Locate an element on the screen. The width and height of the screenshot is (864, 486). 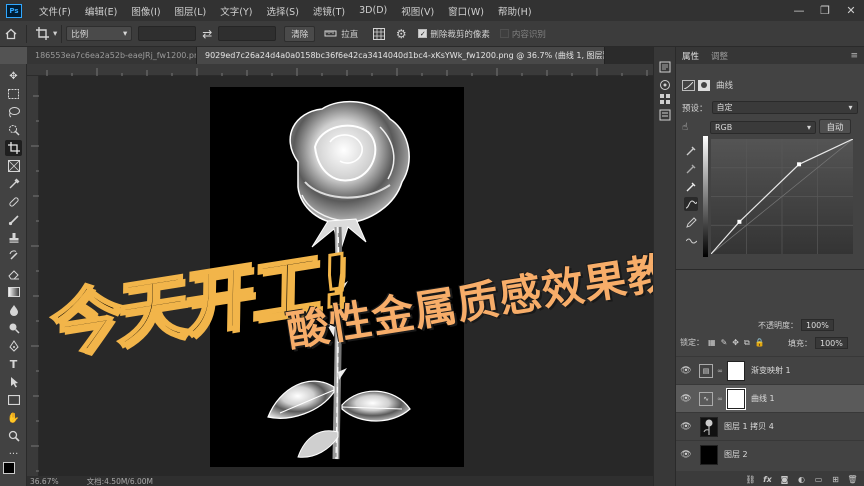
width-field is located at coordinates (167, 33).